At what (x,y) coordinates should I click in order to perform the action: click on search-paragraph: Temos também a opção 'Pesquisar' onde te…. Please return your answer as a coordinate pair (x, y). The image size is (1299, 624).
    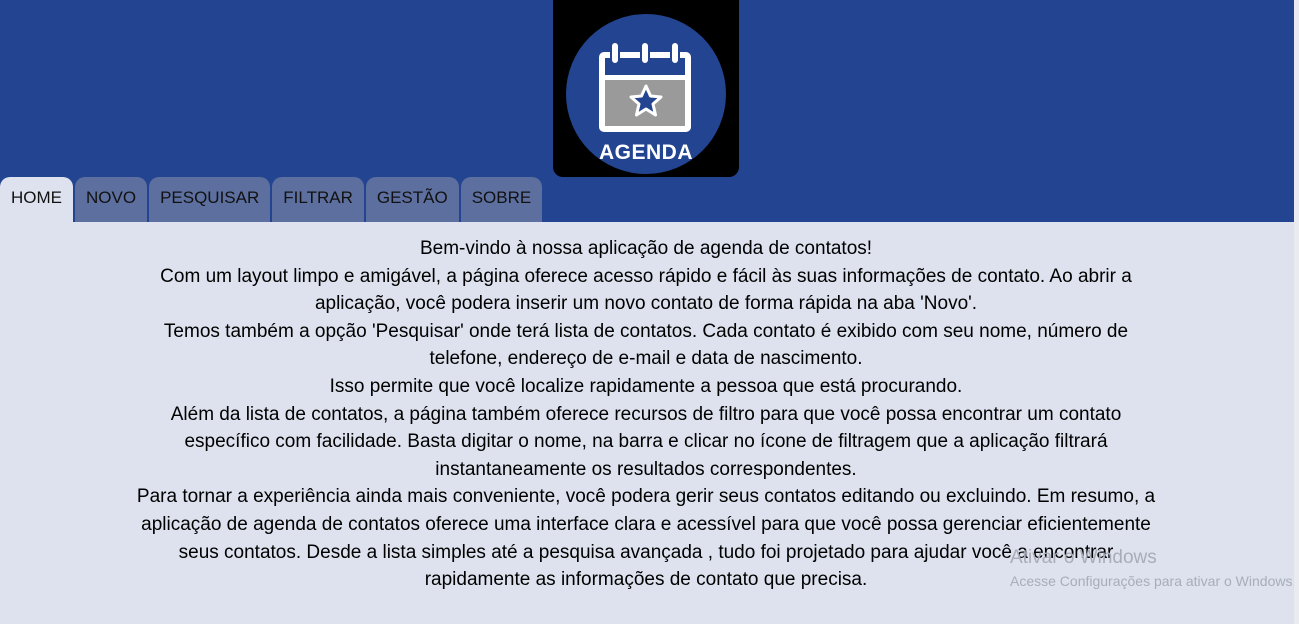
    Looking at the image, I should click on (646, 345).